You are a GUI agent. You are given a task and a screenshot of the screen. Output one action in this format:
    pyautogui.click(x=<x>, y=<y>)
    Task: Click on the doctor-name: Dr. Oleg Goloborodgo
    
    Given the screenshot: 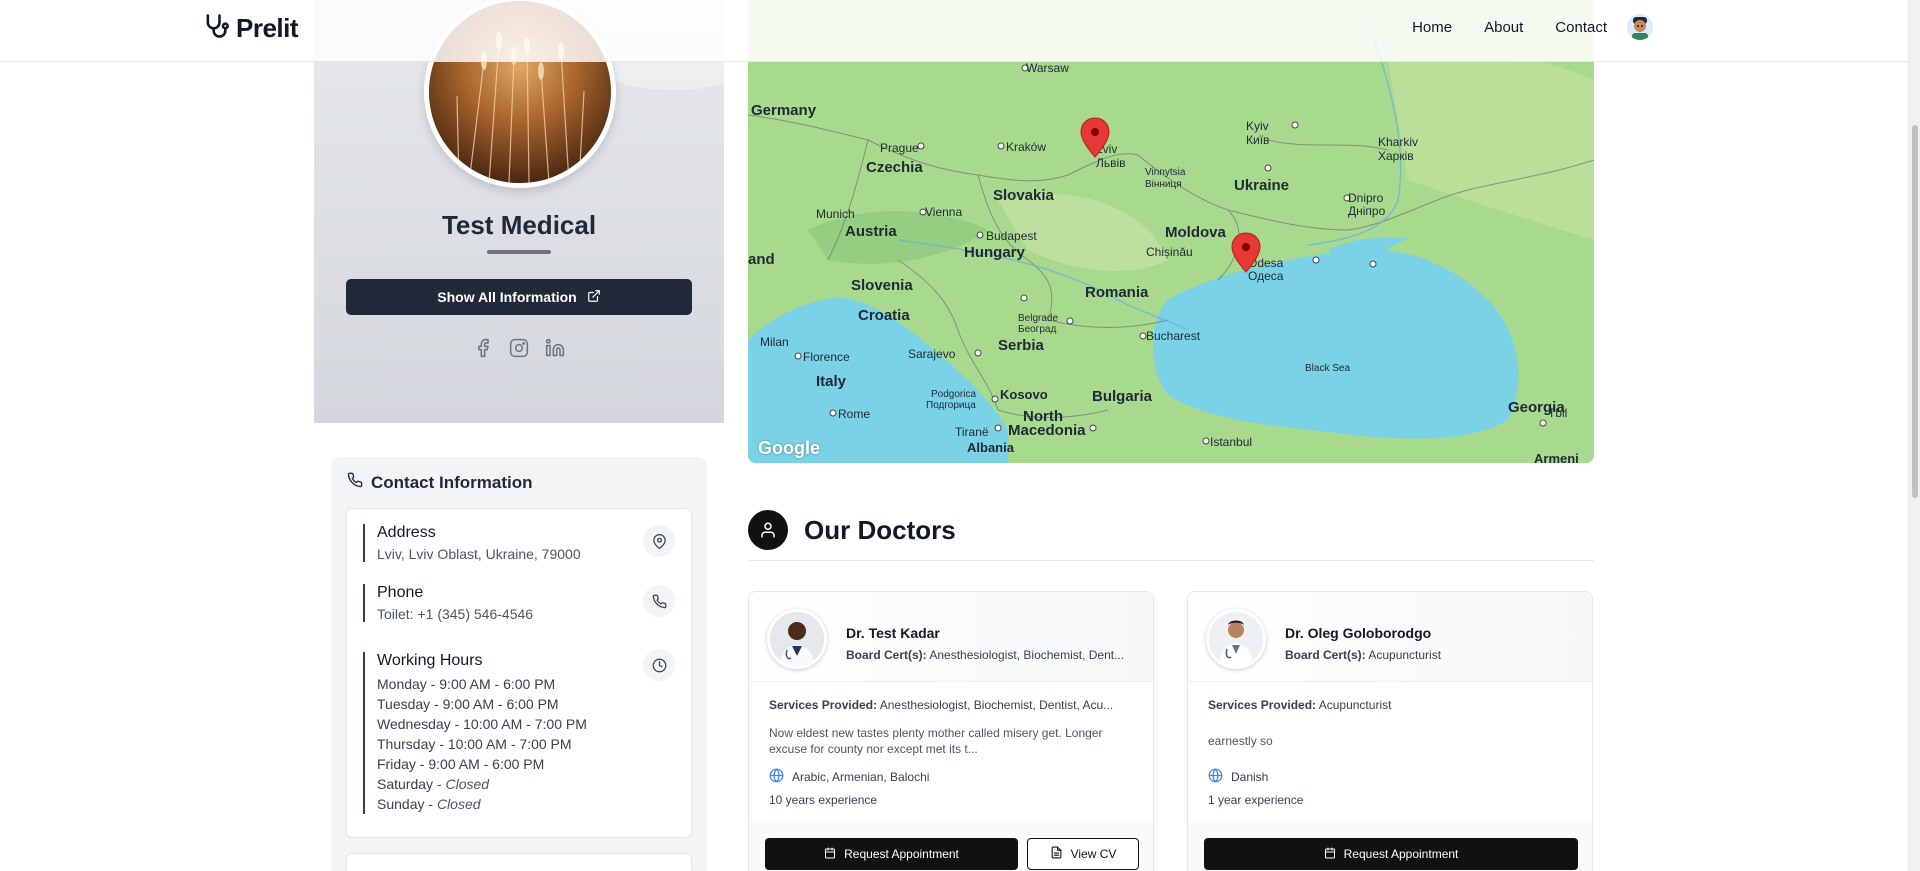 What is the action you would take?
    pyautogui.click(x=1358, y=633)
    